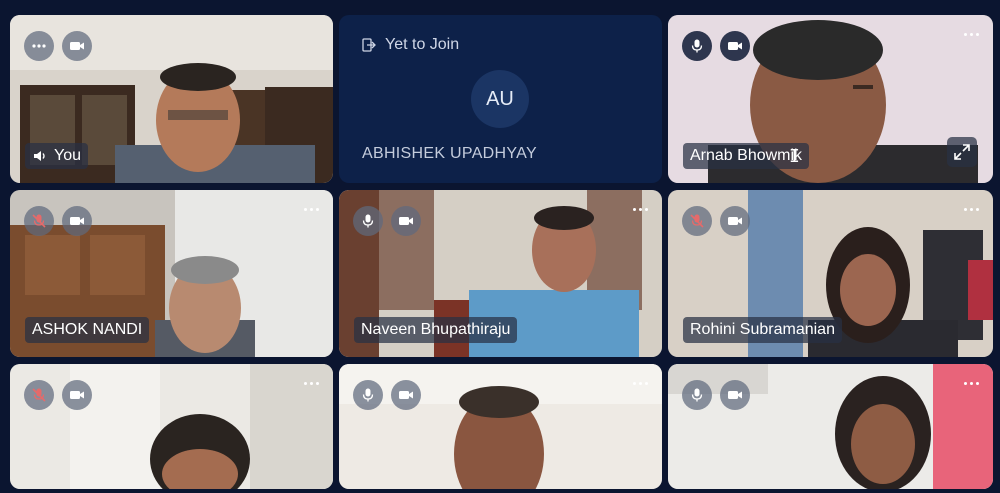  I want to click on participant-tile-arnab: Arnab Bhowmik, so click(830, 99).